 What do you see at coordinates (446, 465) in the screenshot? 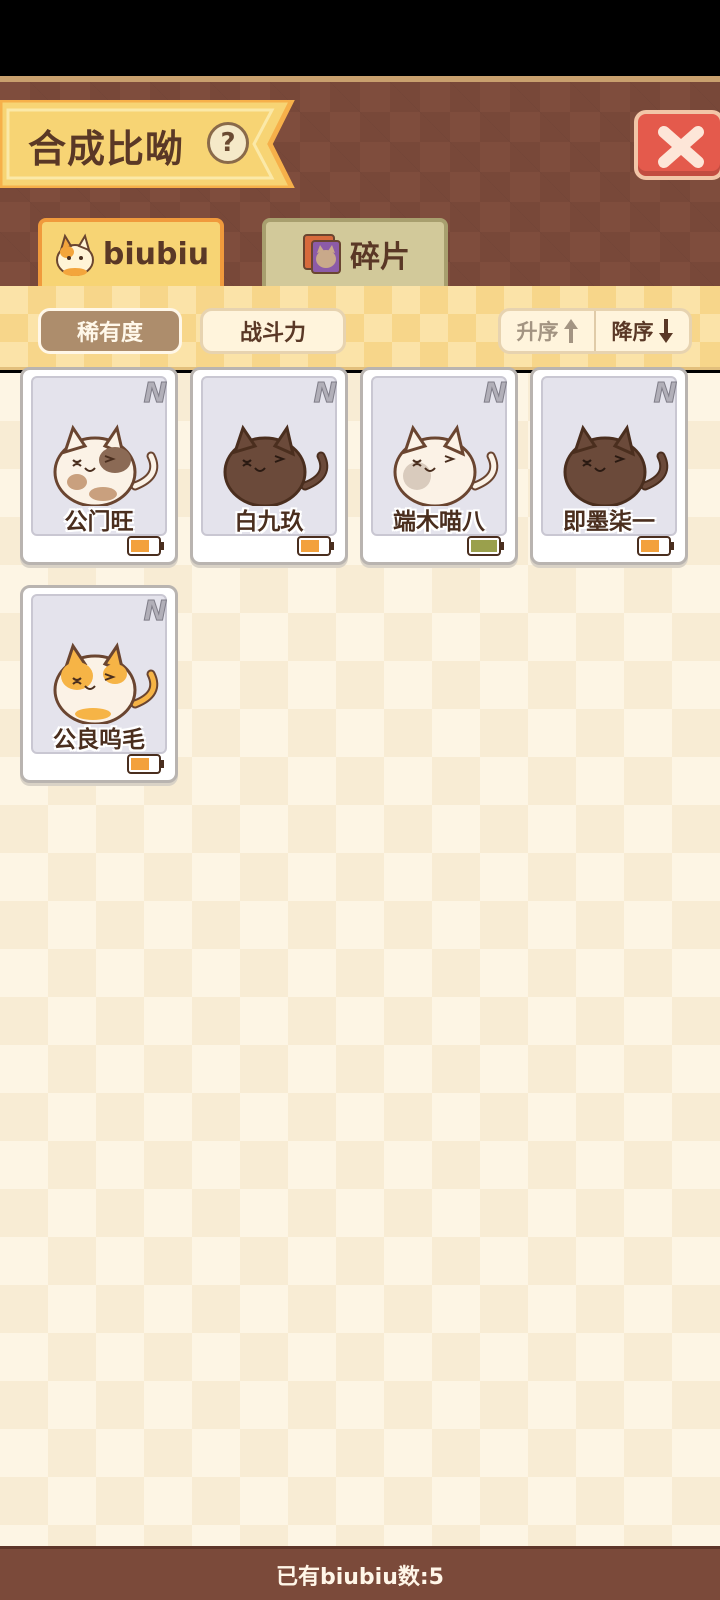
I see `cat-cream-icon` at bounding box center [446, 465].